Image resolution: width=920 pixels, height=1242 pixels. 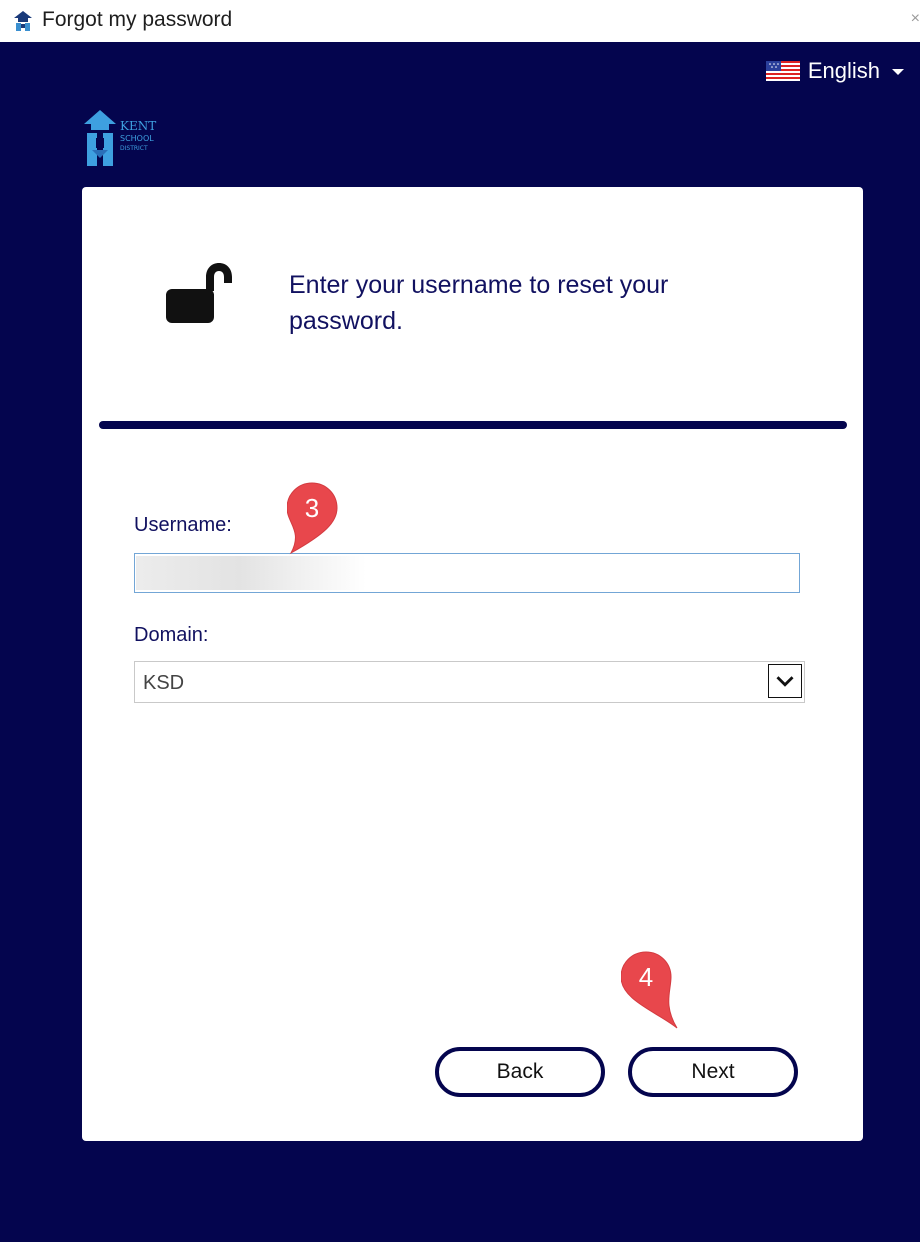 I want to click on svg-text: KENT, so click(x=138, y=126).